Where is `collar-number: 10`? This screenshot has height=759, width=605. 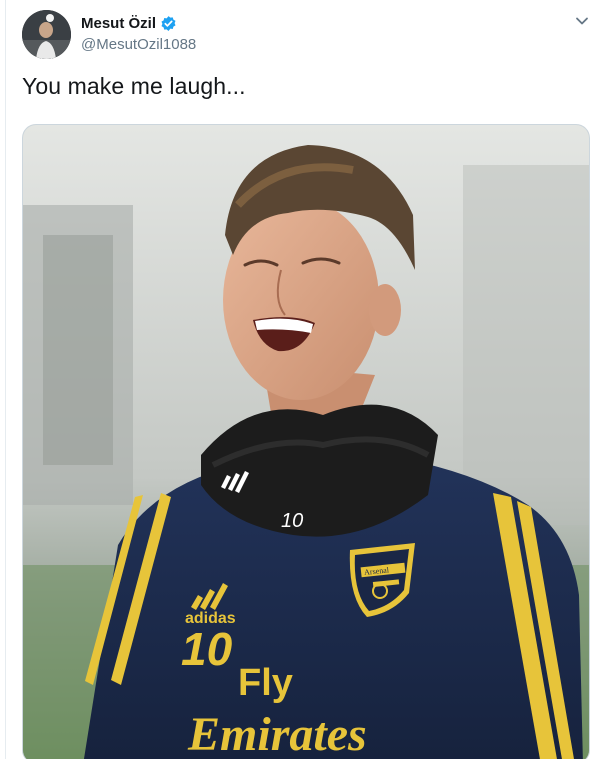
collar-number: 10 is located at coordinates (292, 521).